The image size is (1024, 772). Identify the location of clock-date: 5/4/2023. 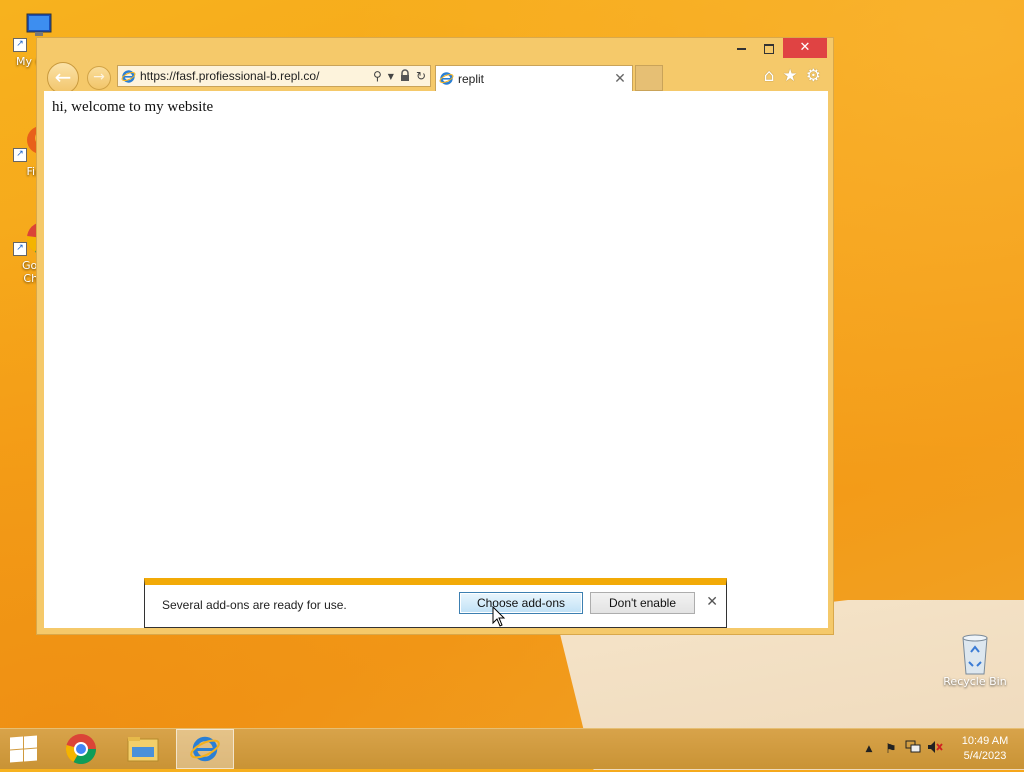
(985, 756).